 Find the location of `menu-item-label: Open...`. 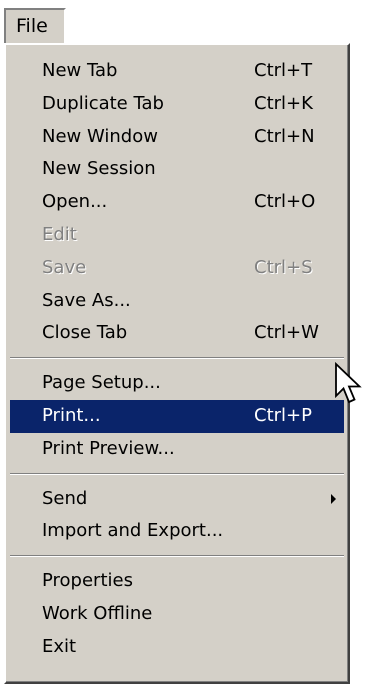

menu-item-label: Open... is located at coordinates (75, 202).